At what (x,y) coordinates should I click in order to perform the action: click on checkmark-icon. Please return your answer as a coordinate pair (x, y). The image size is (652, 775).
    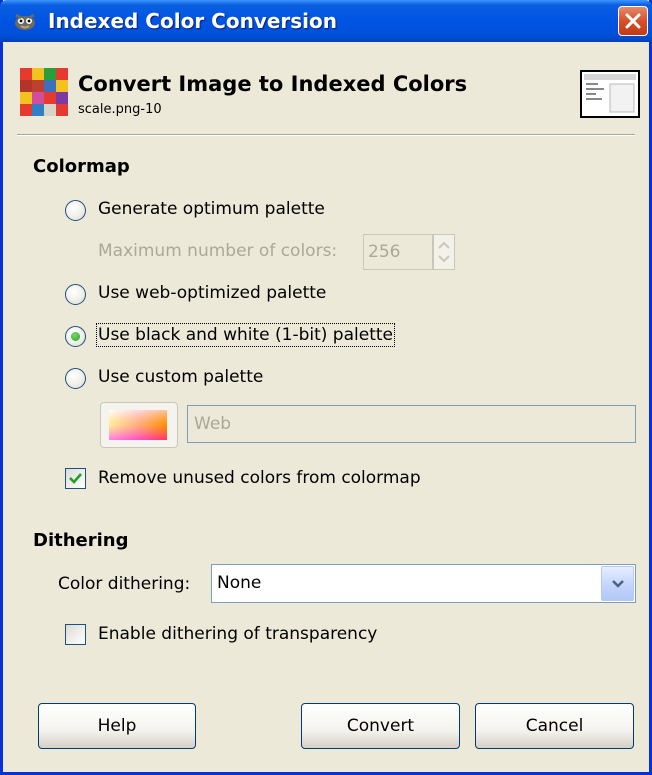
    Looking at the image, I should click on (75, 478).